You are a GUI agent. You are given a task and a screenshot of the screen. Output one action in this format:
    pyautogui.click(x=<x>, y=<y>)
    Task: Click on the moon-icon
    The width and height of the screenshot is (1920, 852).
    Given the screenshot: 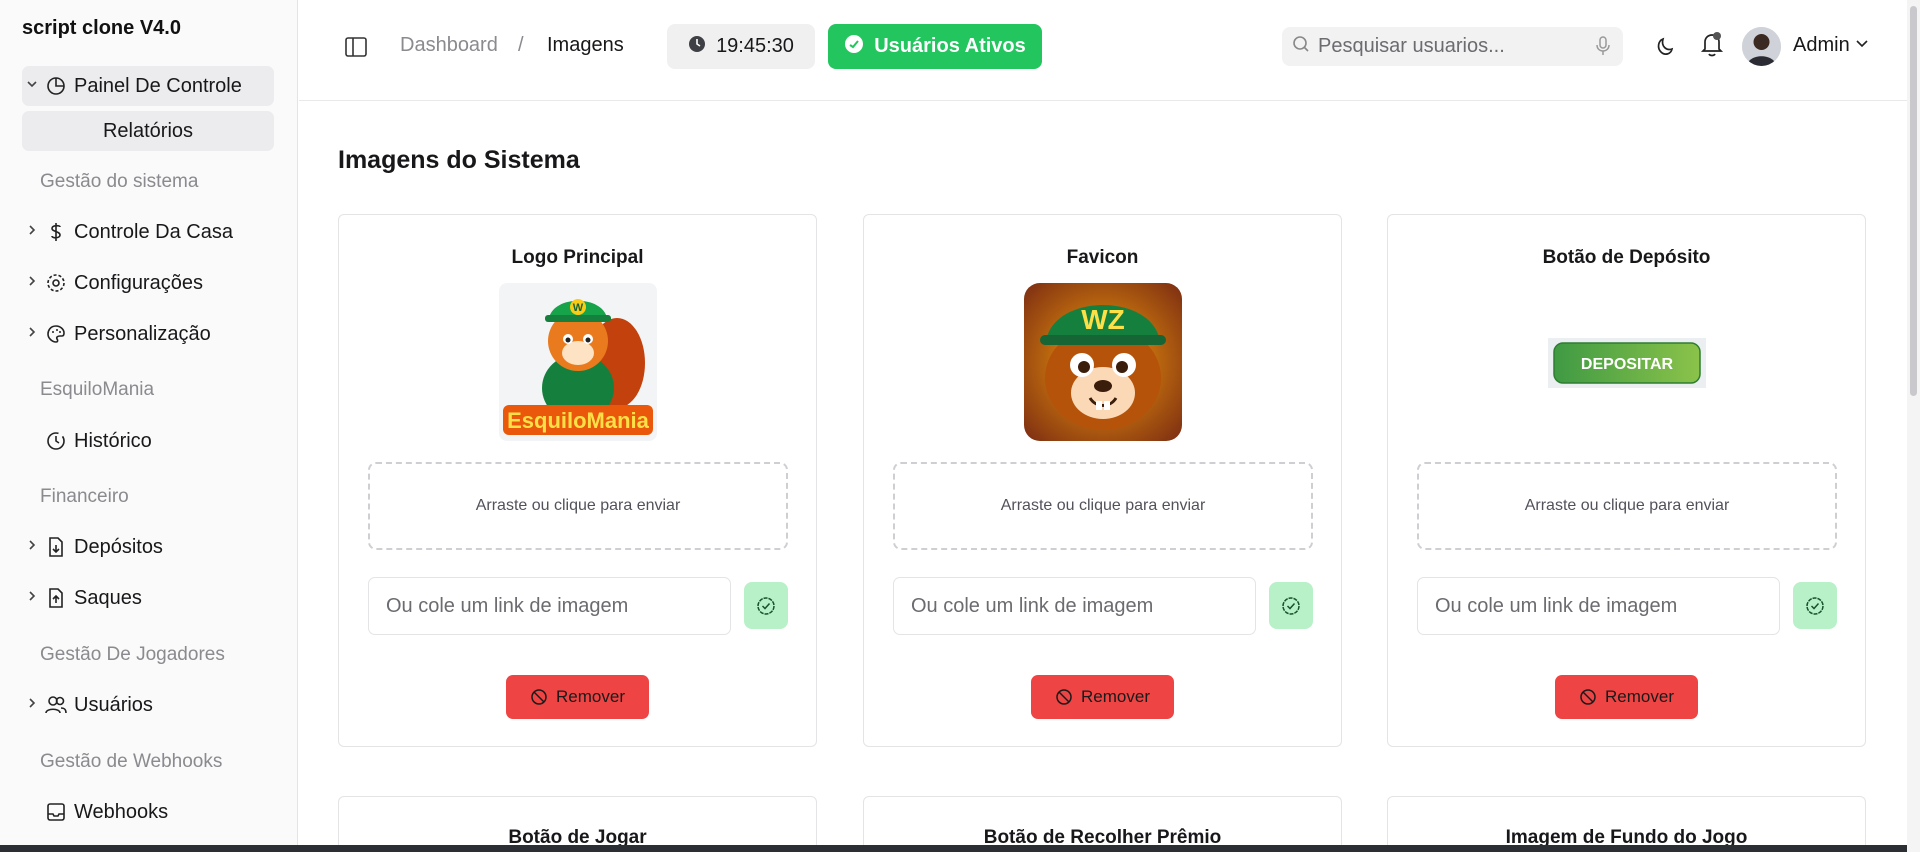 What is the action you would take?
    pyautogui.click(x=1666, y=48)
    